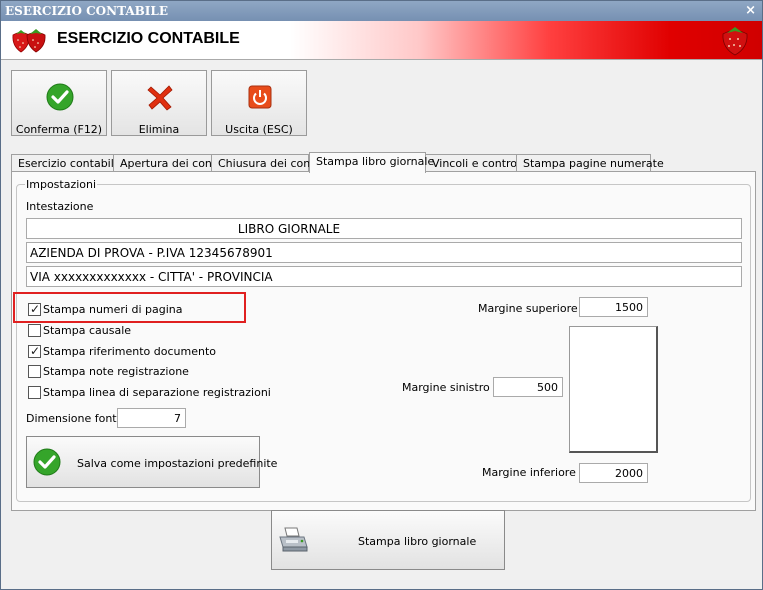 The image size is (763, 590). I want to click on notes-label: Stampa note registrazione, so click(116, 371).